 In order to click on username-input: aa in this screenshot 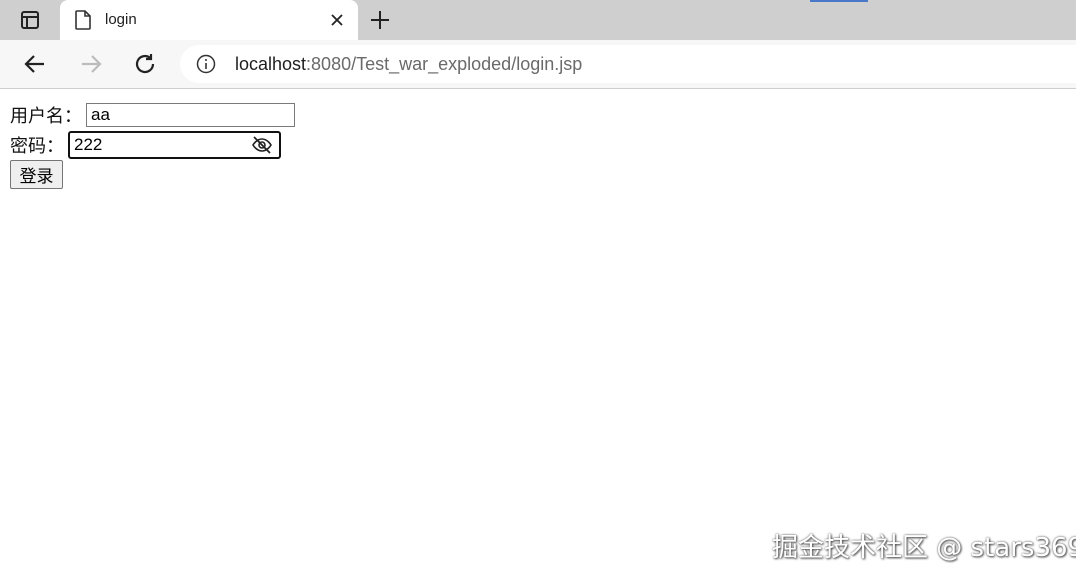, I will do `click(190, 115)`.